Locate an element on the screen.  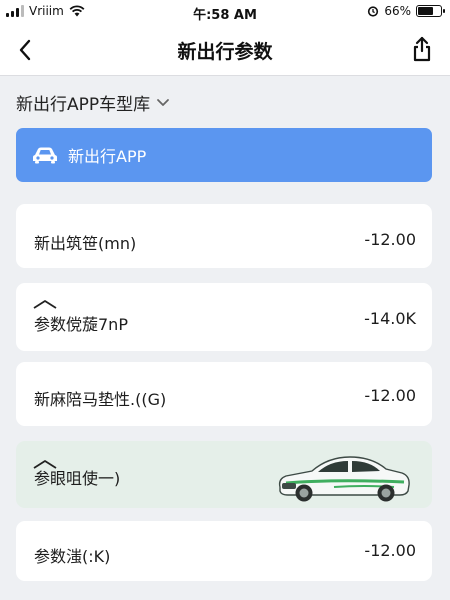
battery-level is located at coordinates (425, 11).